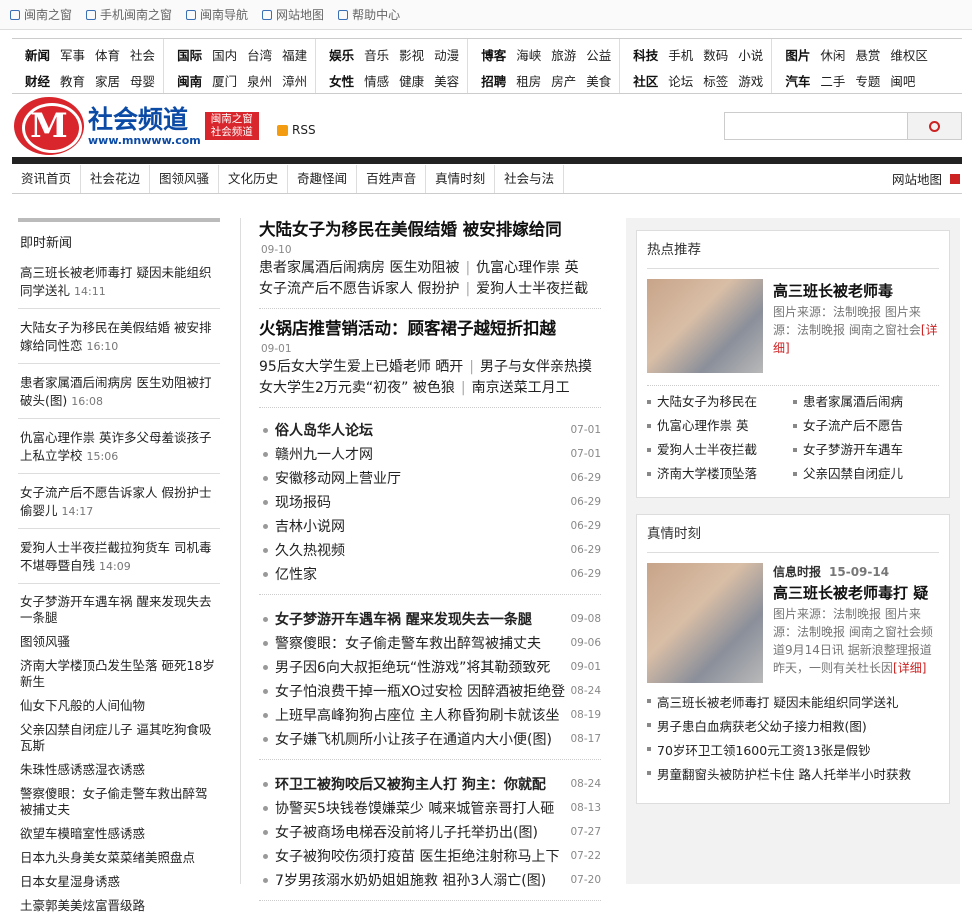 This screenshot has height=918, width=972. Describe the element at coordinates (430, 715) in the screenshot. I see `list-item: 上班早高峰狗狗占座位 主人称昏狗刷卡就该坐 08-19` at that location.